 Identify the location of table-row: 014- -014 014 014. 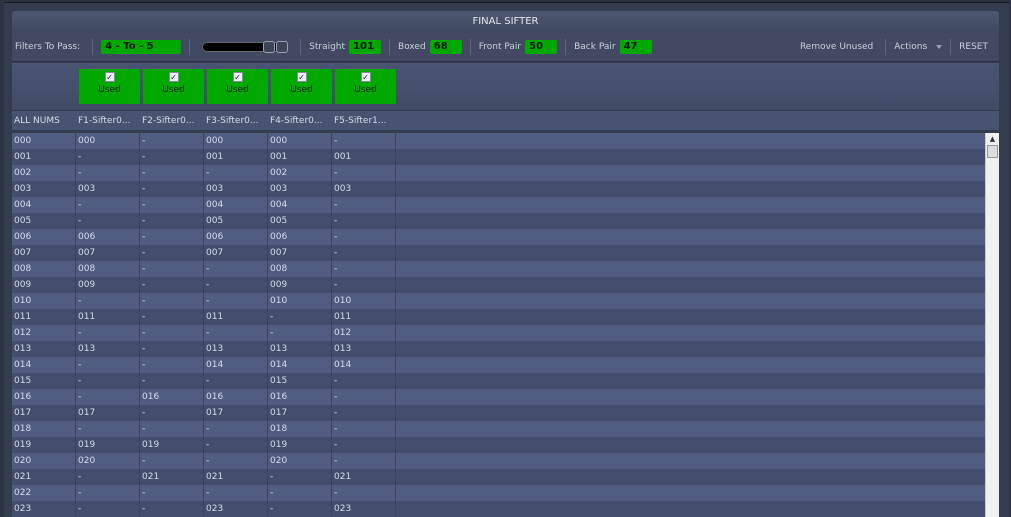
(498, 365).